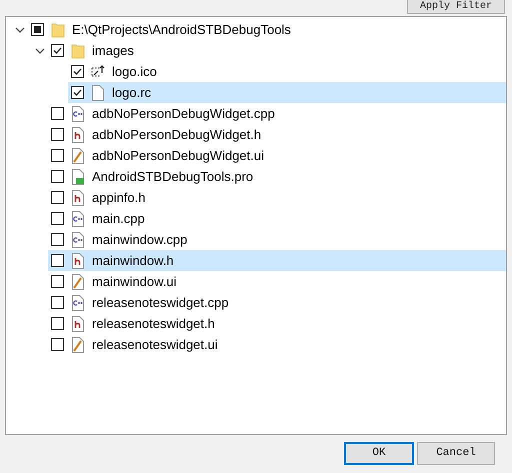 This screenshot has width=512, height=473. What do you see at coordinates (277, 344) in the screenshot?
I see `tree-item: releasenoteswidget.ui` at bounding box center [277, 344].